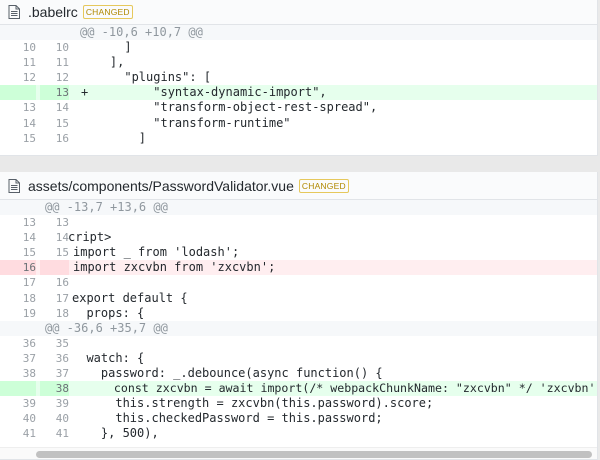 The height and width of the screenshot is (460, 600). What do you see at coordinates (54, 77) in the screenshot?
I see `new-line-number: 12` at bounding box center [54, 77].